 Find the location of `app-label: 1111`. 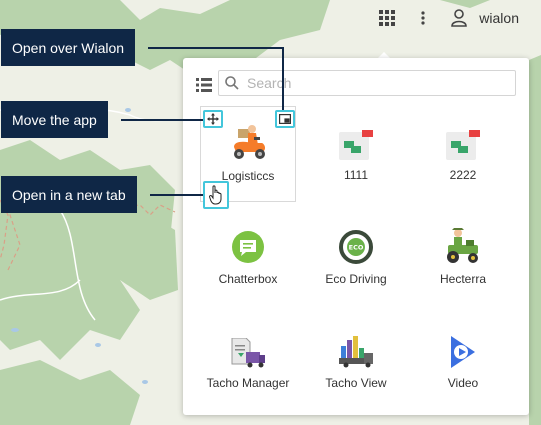

app-label: 1111 is located at coordinates (356, 175).